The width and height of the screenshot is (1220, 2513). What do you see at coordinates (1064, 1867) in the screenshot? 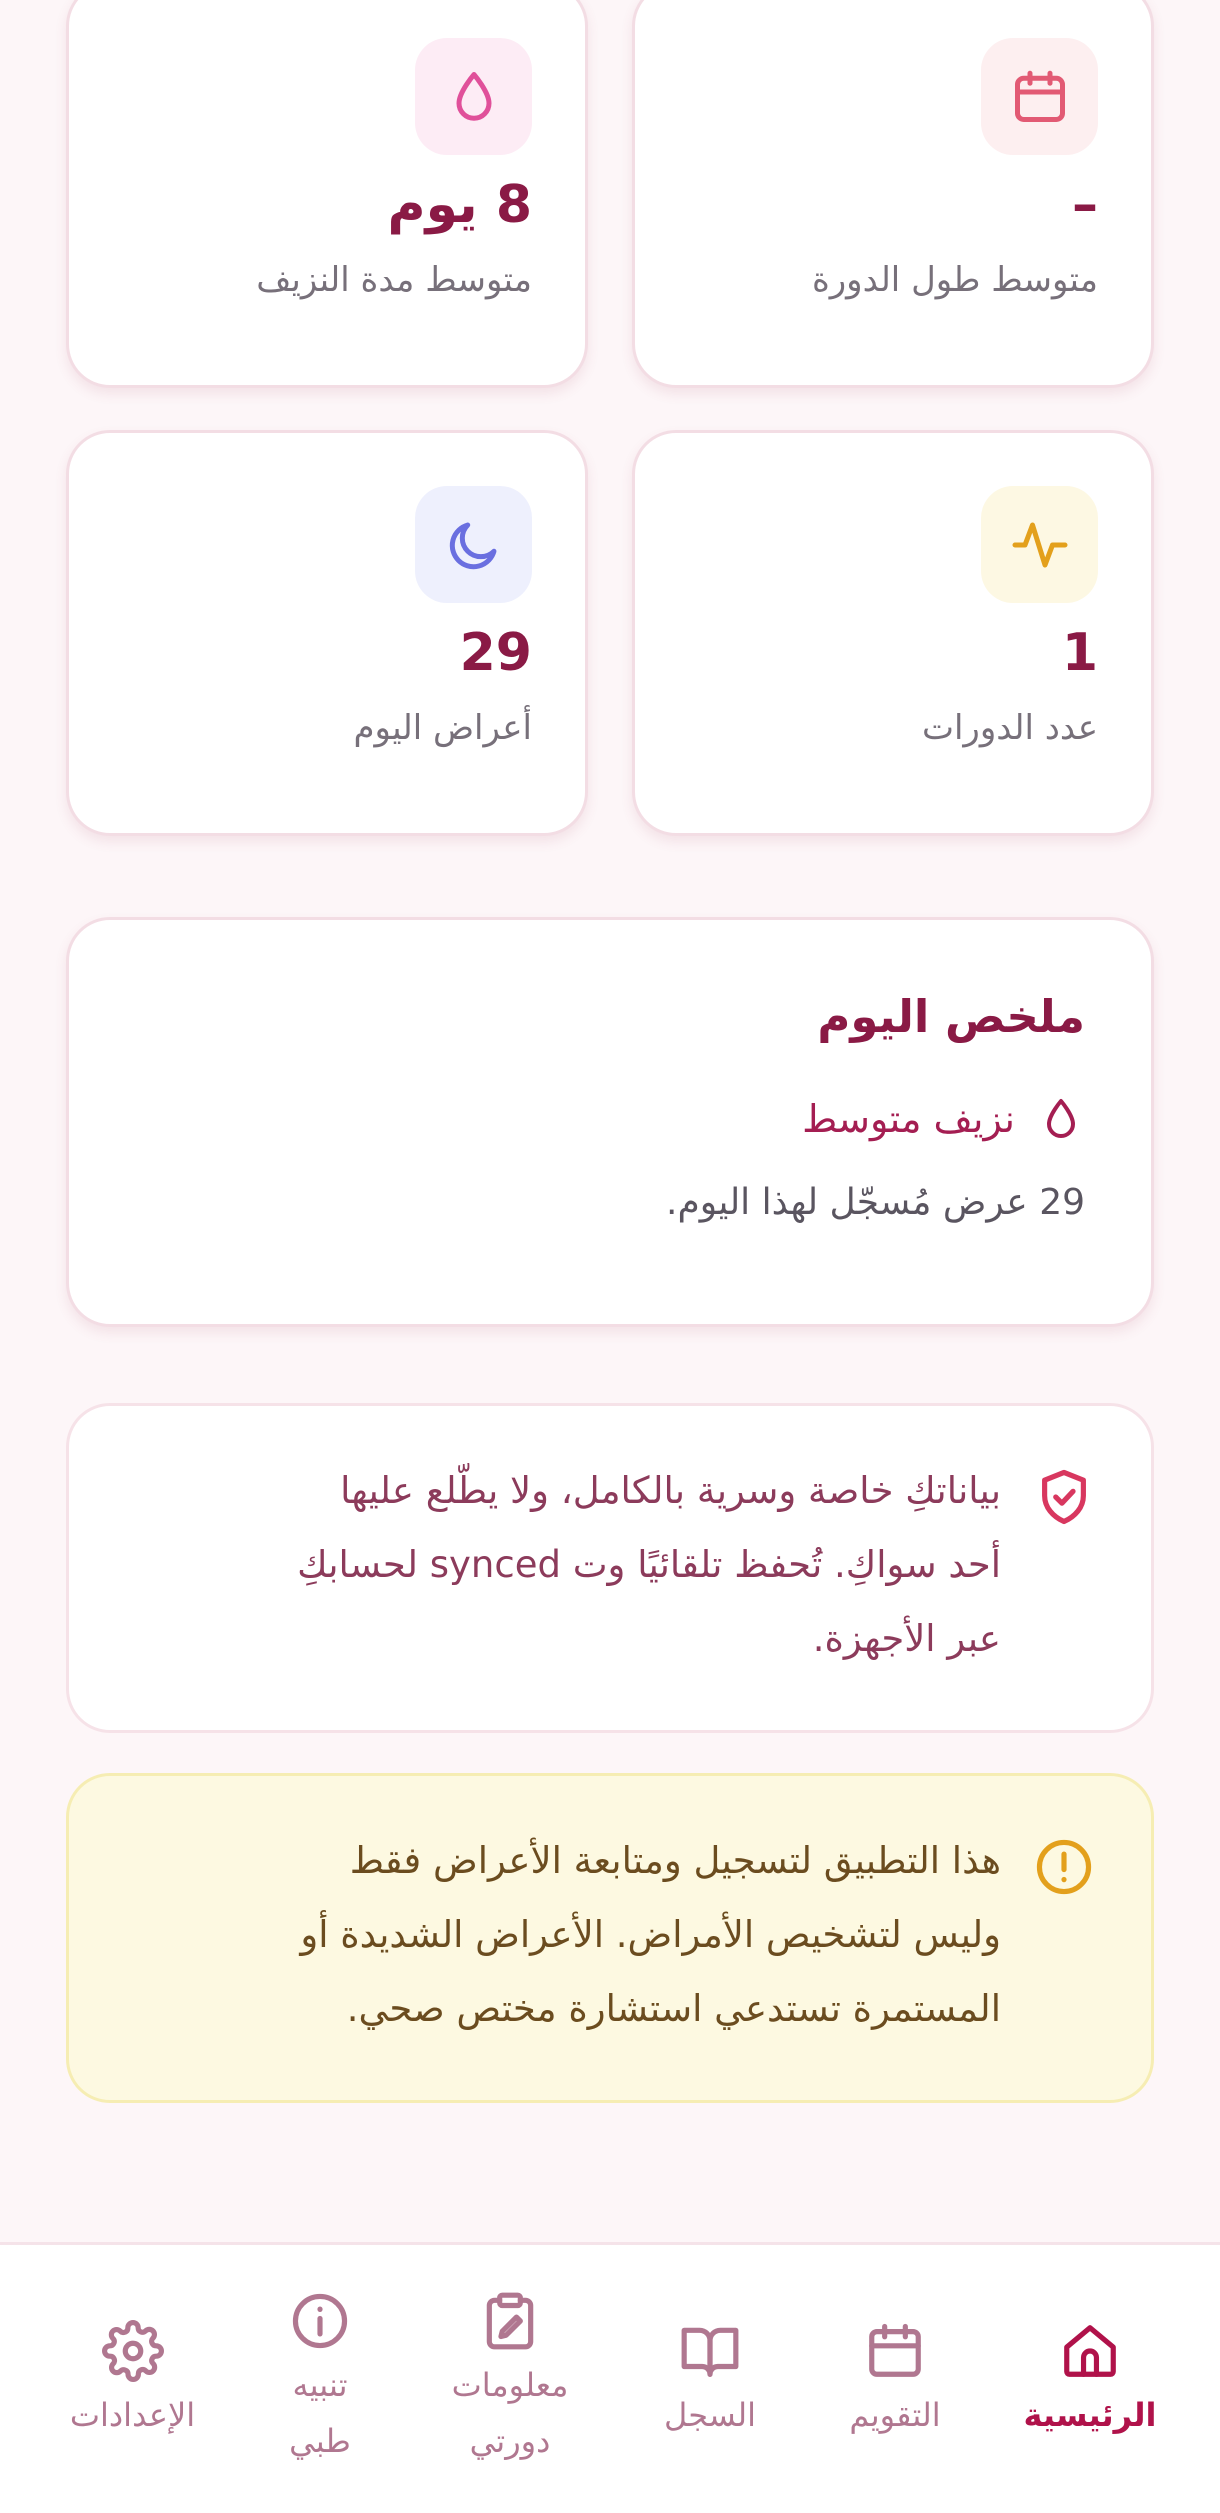
I see `alert-circle-icon` at bounding box center [1064, 1867].